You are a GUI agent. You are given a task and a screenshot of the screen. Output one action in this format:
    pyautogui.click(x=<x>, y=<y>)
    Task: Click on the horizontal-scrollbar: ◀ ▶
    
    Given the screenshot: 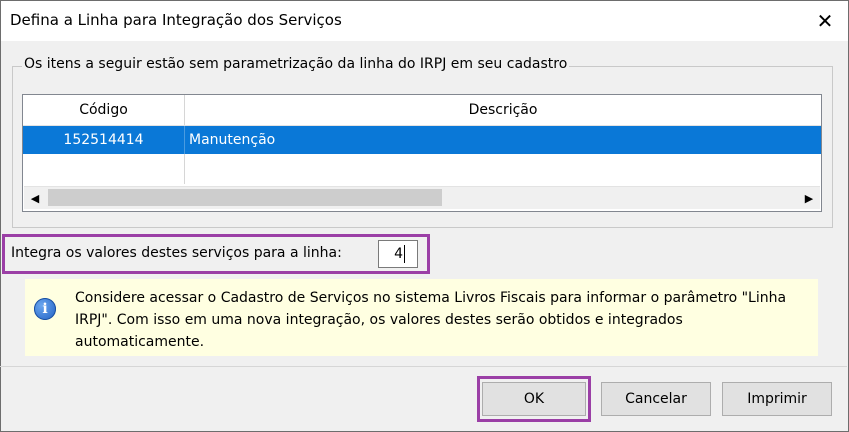 What is the action you would take?
    pyautogui.click(x=422, y=197)
    